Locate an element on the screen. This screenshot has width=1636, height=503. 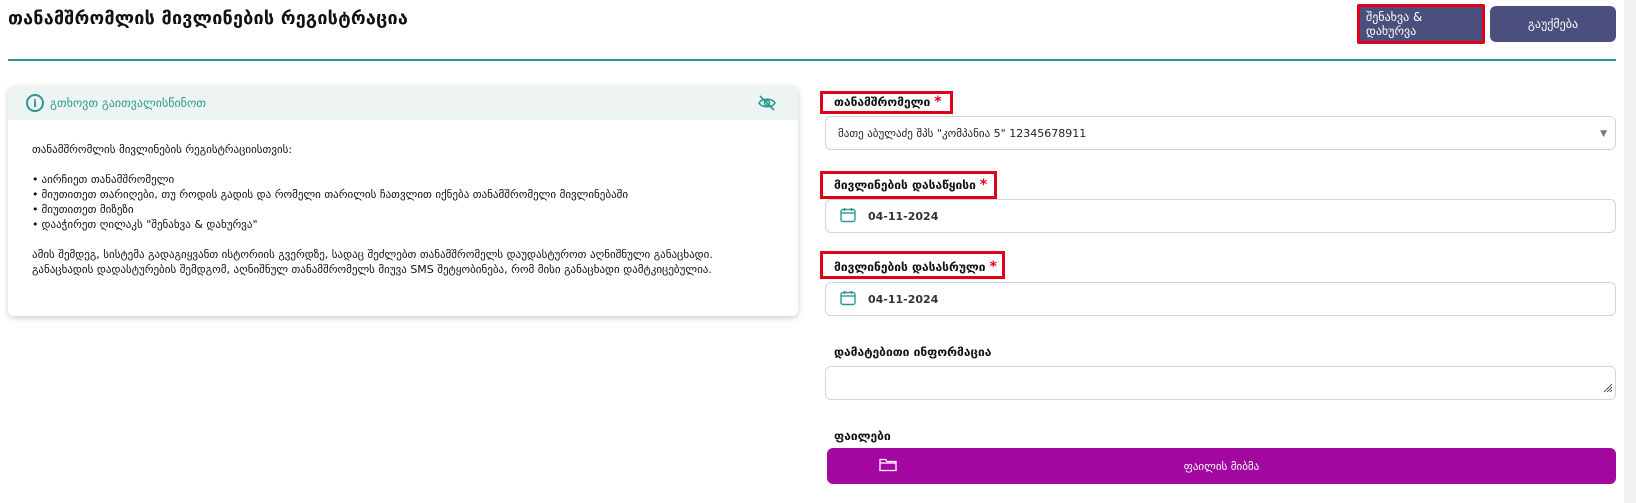
page-title: თანამშრომლის მივლინების რეგისტრაცია is located at coordinates (208, 18).